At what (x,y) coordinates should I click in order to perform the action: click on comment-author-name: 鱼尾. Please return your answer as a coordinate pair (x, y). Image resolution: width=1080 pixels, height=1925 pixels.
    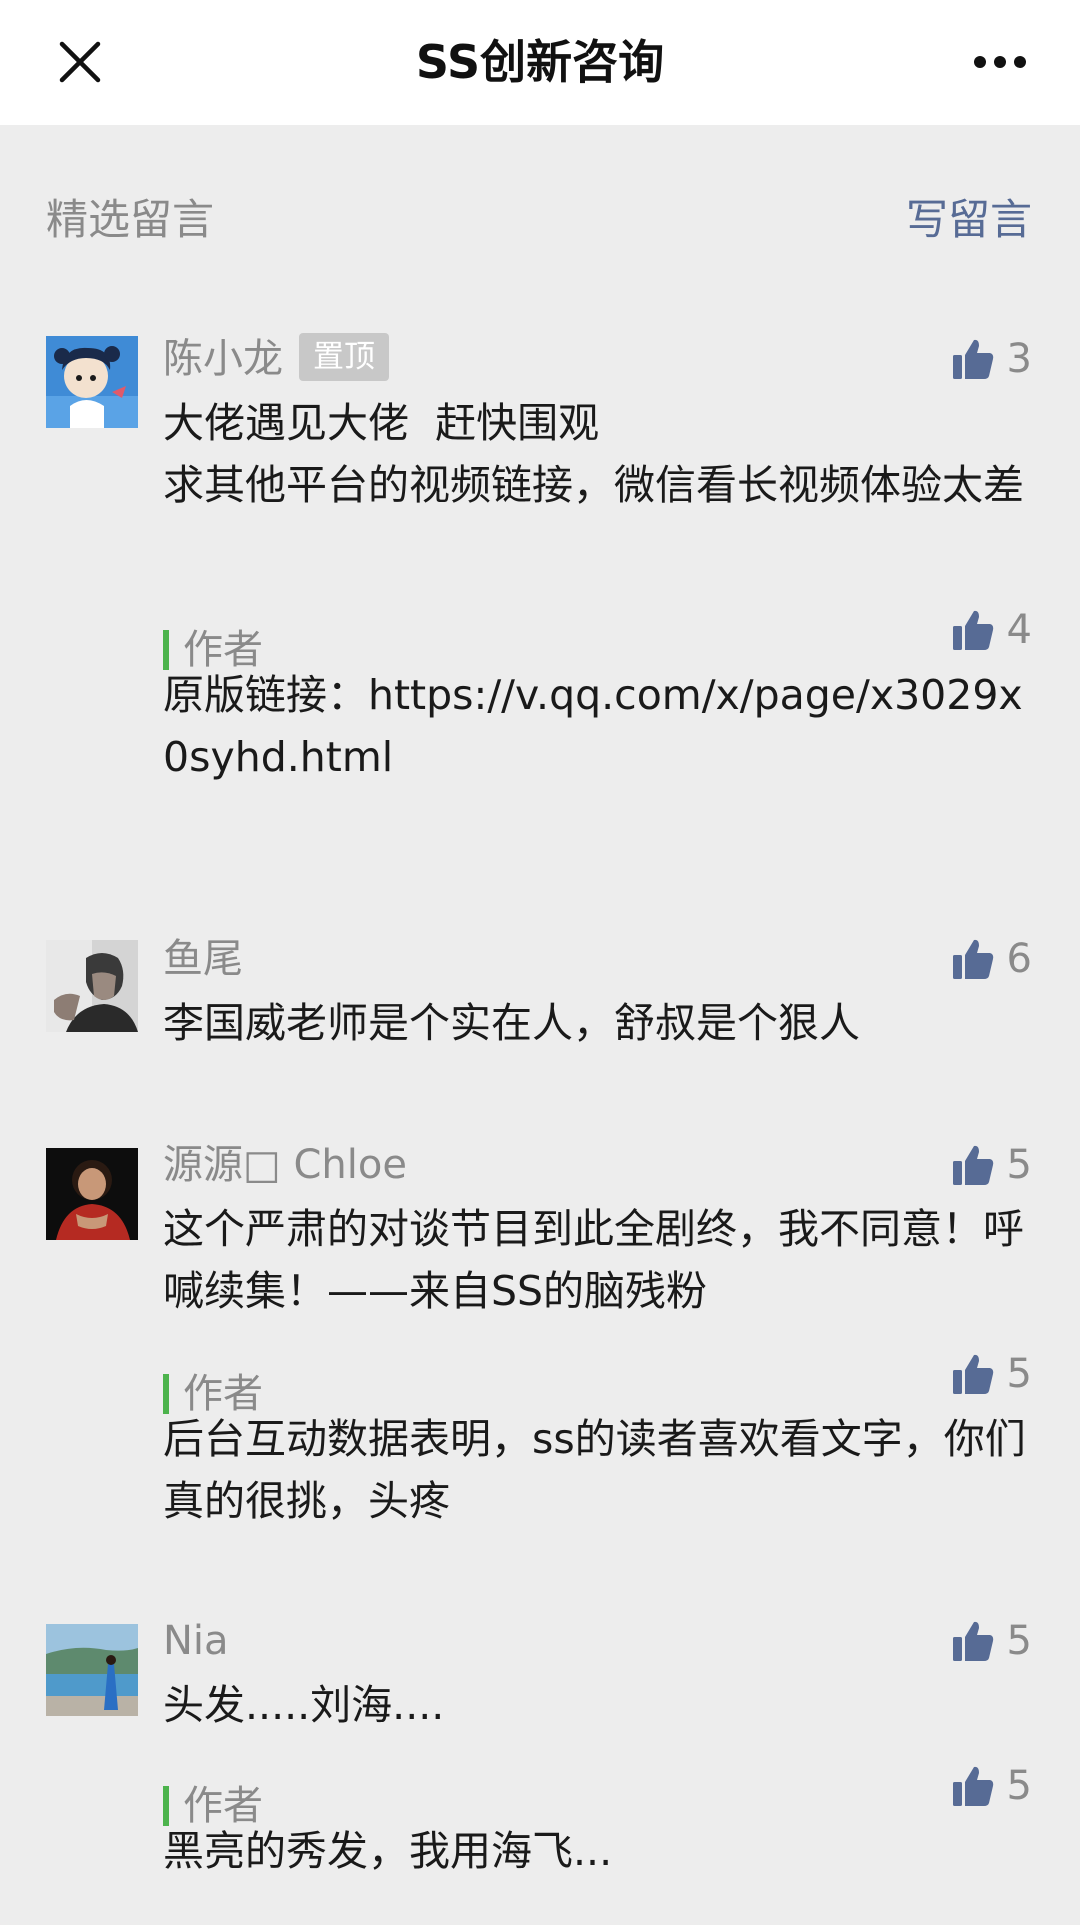
    Looking at the image, I should click on (203, 959).